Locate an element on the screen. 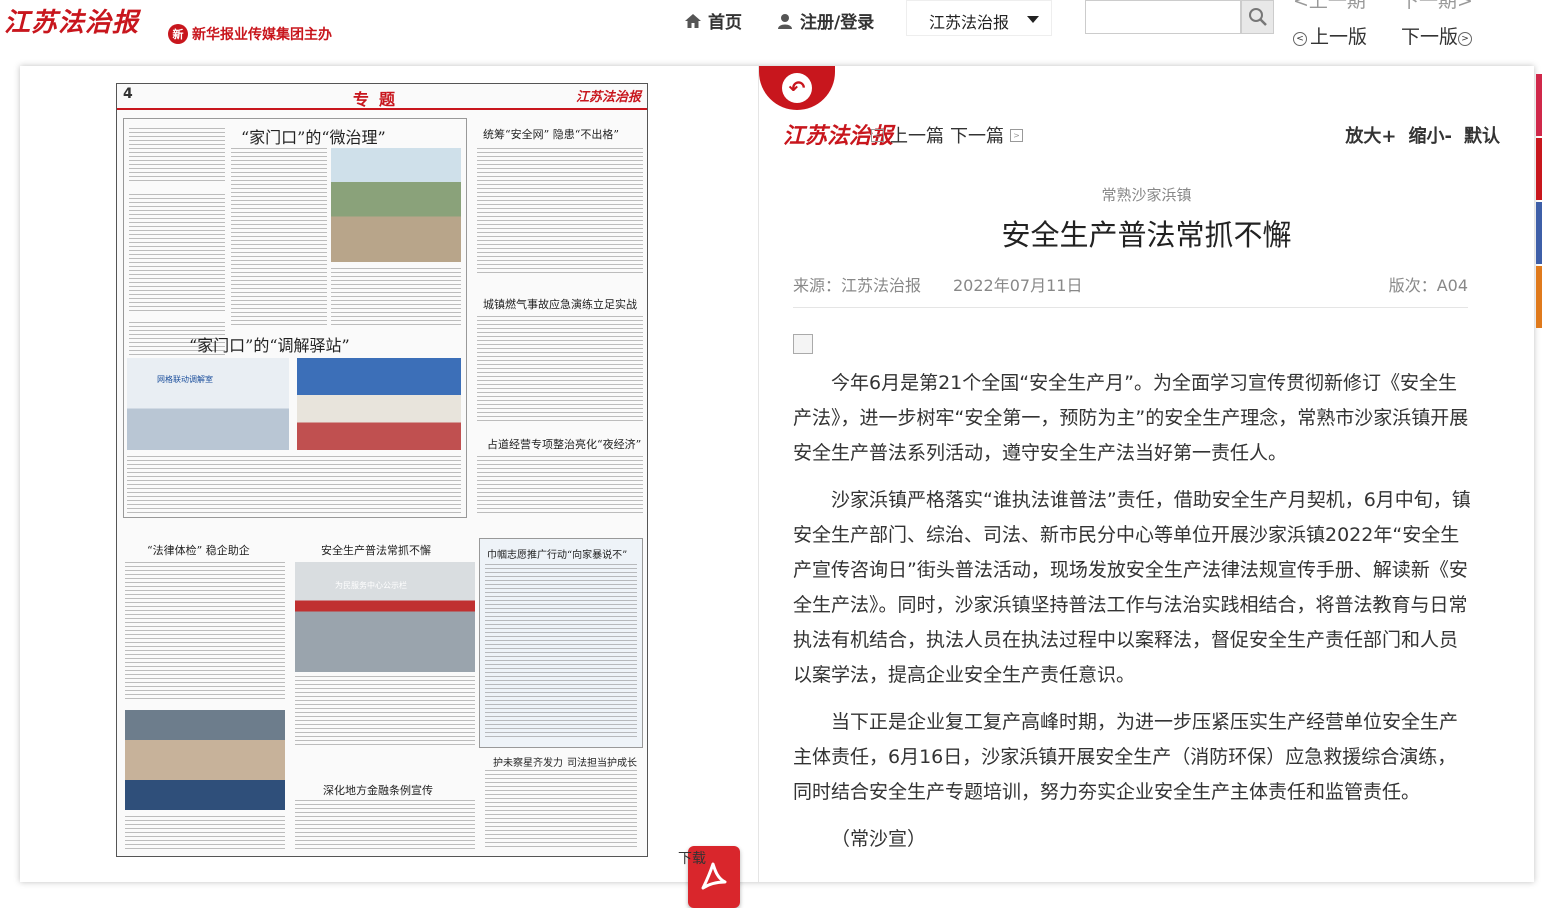 The image size is (1542, 908). newspaper-brand: 江苏法治报 is located at coordinates (608, 97).